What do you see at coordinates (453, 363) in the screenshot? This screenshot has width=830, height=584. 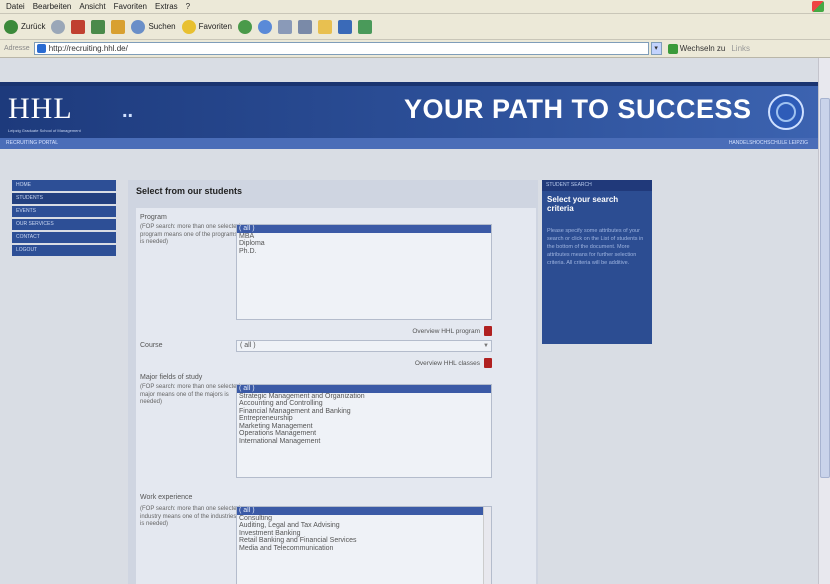 I see `course-overview-link: Overview HHL classes` at bounding box center [453, 363].